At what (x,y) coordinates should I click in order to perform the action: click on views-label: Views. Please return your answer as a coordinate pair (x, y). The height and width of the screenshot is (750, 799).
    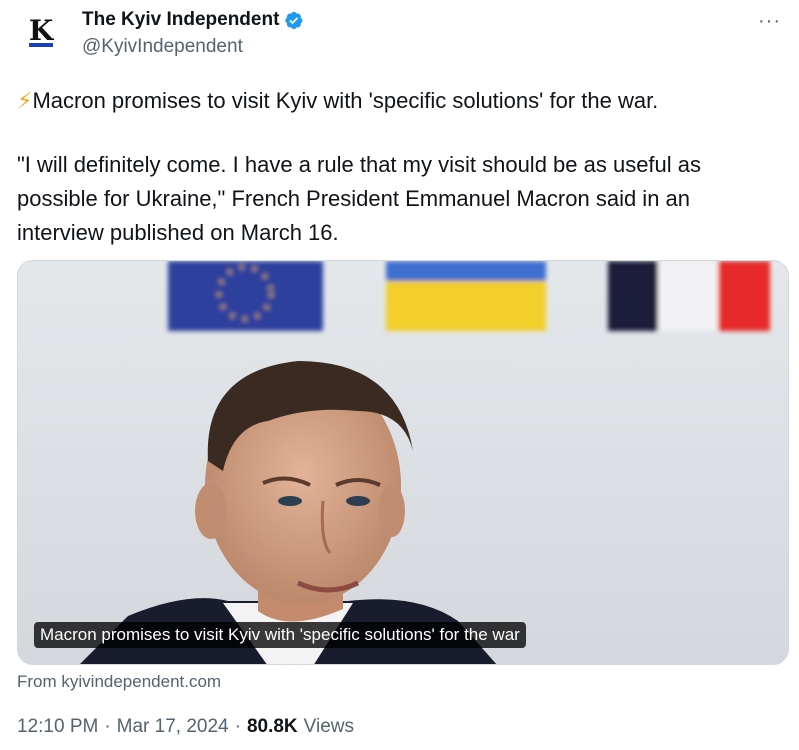
    Looking at the image, I should click on (328, 726).